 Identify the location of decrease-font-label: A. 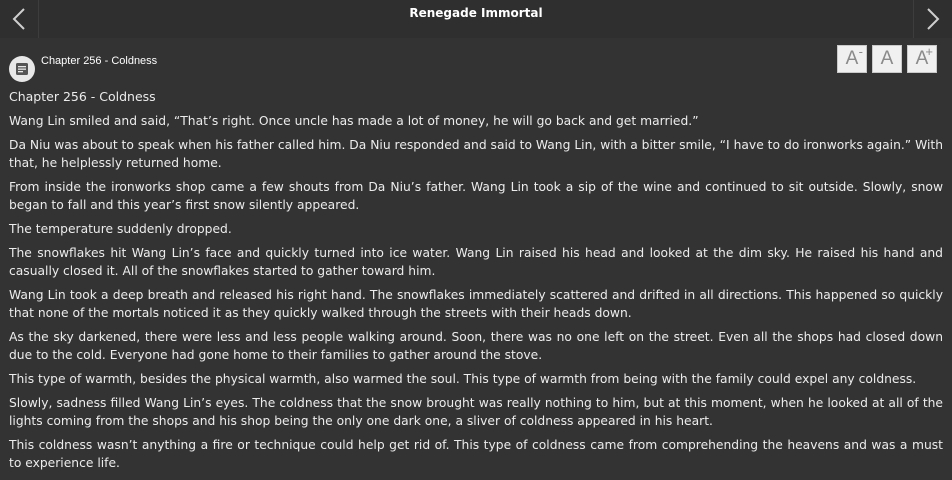
(852, 58).